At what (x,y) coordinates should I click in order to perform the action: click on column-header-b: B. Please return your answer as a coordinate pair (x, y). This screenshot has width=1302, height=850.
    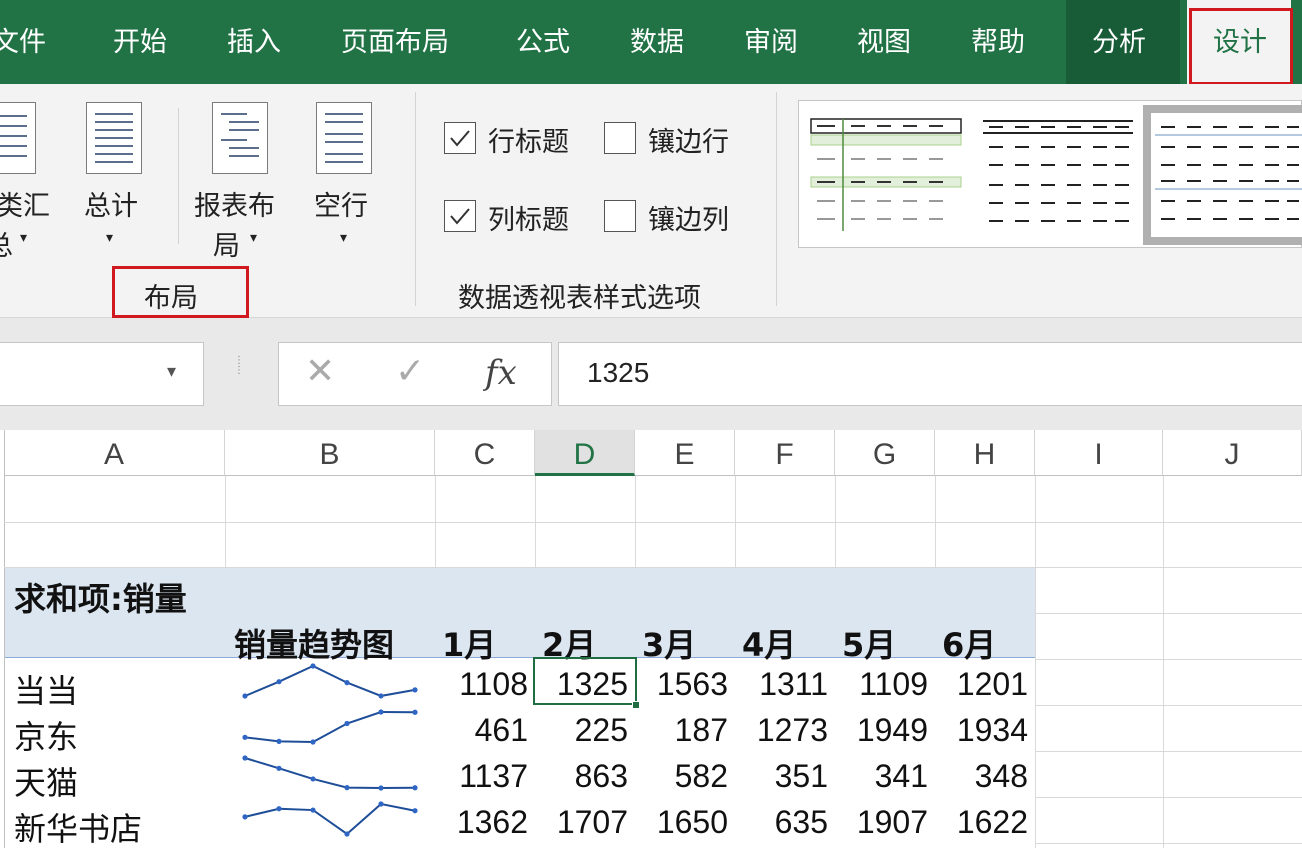
    Looking at the image, I should click on (330, 453).